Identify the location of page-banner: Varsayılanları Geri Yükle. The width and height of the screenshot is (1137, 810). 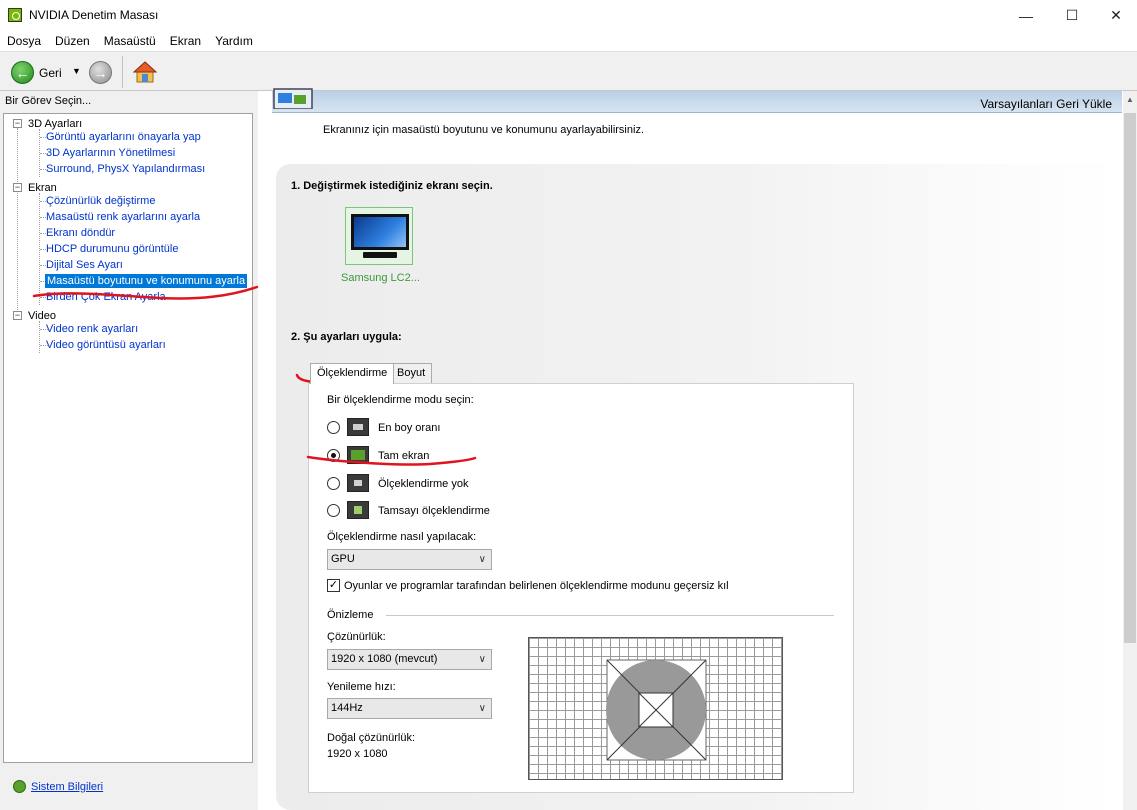
(697, 100).